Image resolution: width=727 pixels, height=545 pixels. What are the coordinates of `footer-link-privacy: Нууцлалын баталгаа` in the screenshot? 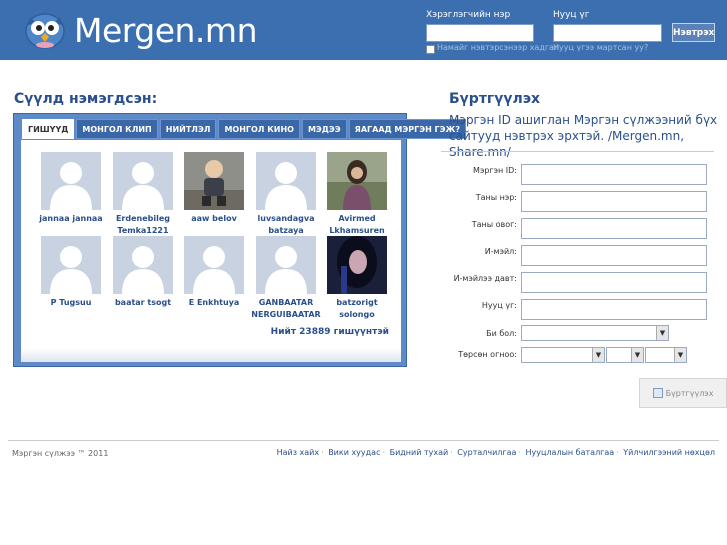 It's located at (570, 452).